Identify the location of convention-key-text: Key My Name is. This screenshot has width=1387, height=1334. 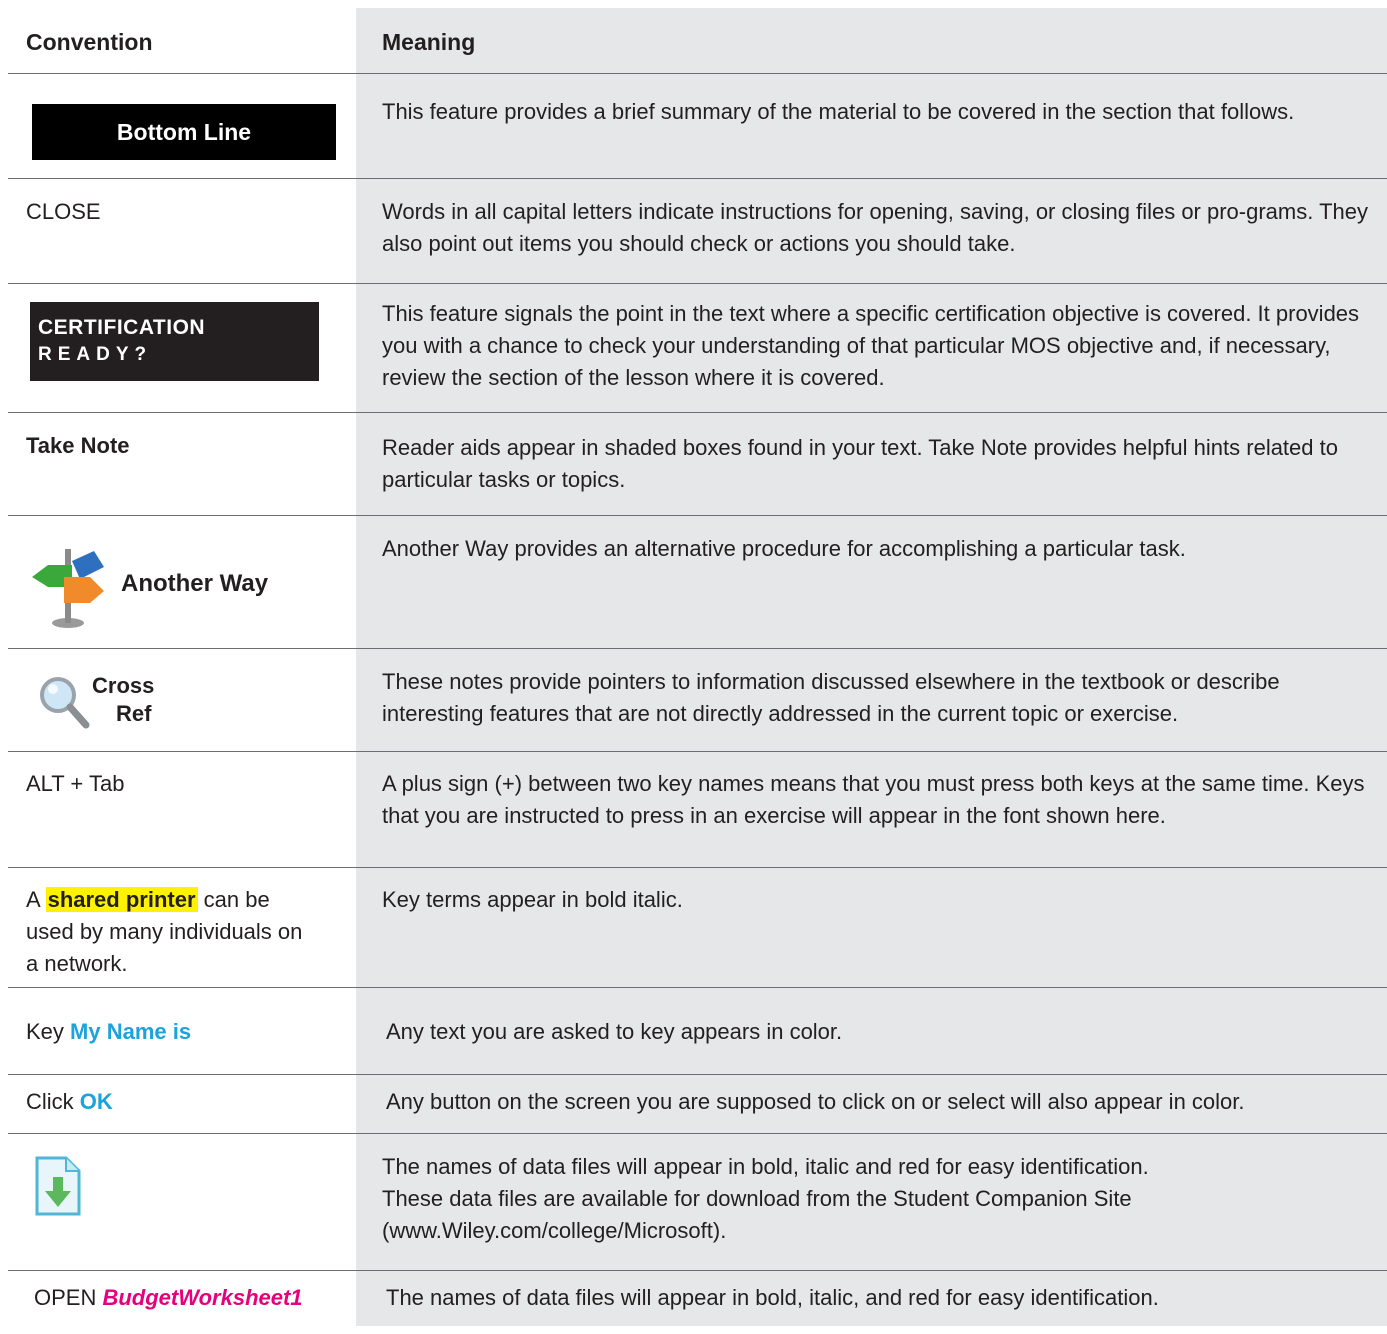
(109, 1031).